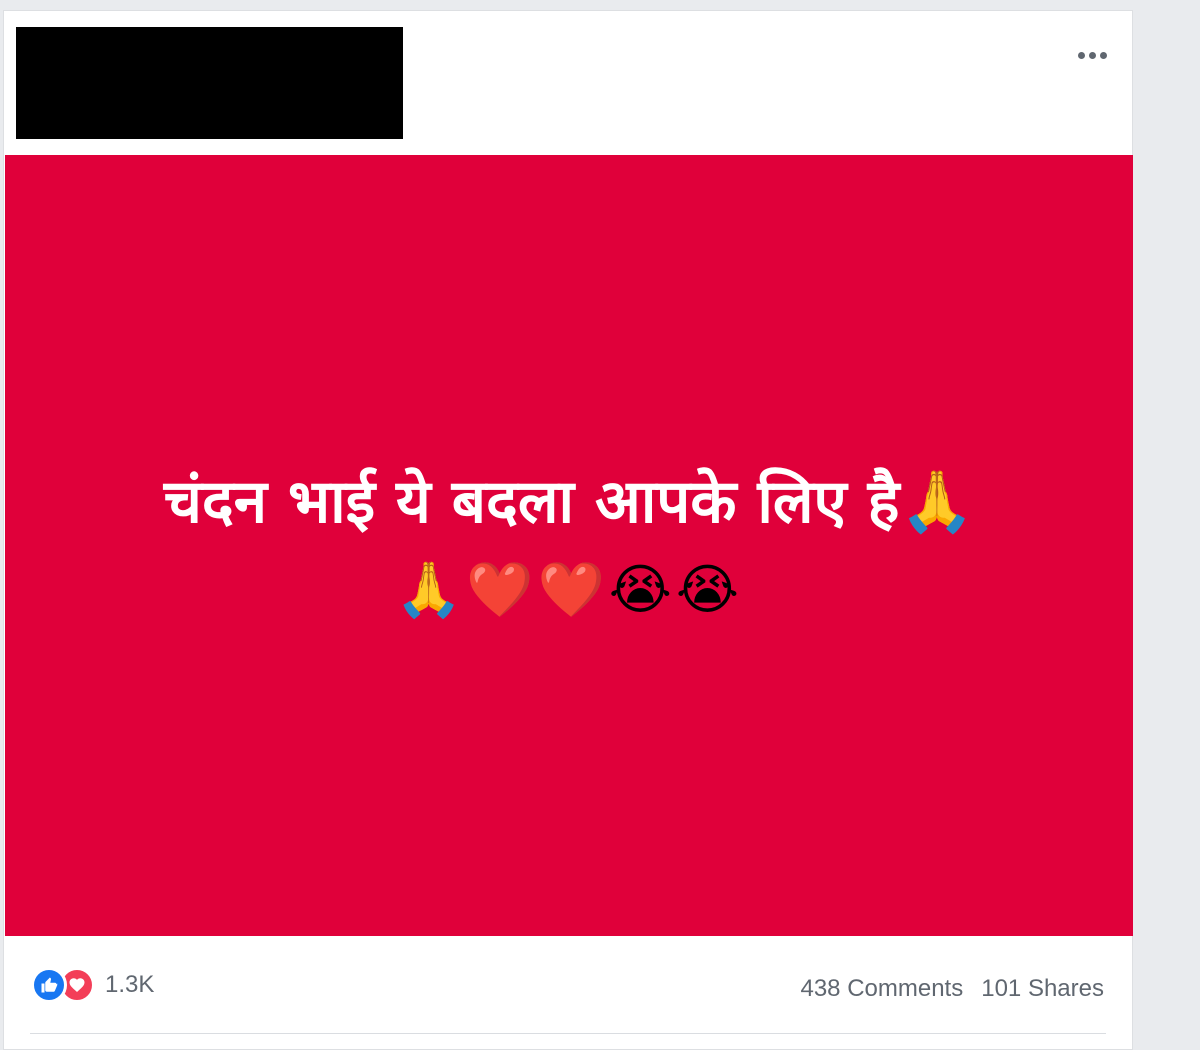  Describe the element at coordinates (881, 989) in the screenshot. I see `comments-count-link: 438 Comments` at that location.